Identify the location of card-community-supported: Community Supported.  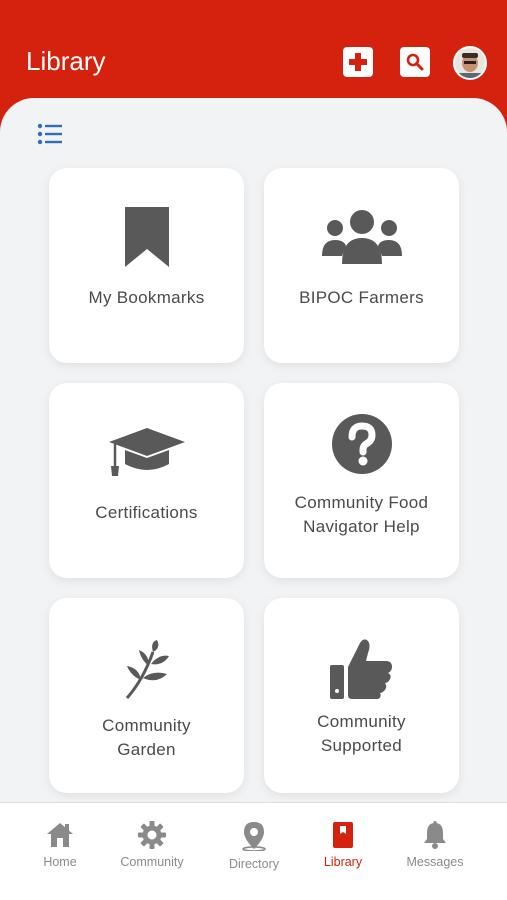
(361, 695).